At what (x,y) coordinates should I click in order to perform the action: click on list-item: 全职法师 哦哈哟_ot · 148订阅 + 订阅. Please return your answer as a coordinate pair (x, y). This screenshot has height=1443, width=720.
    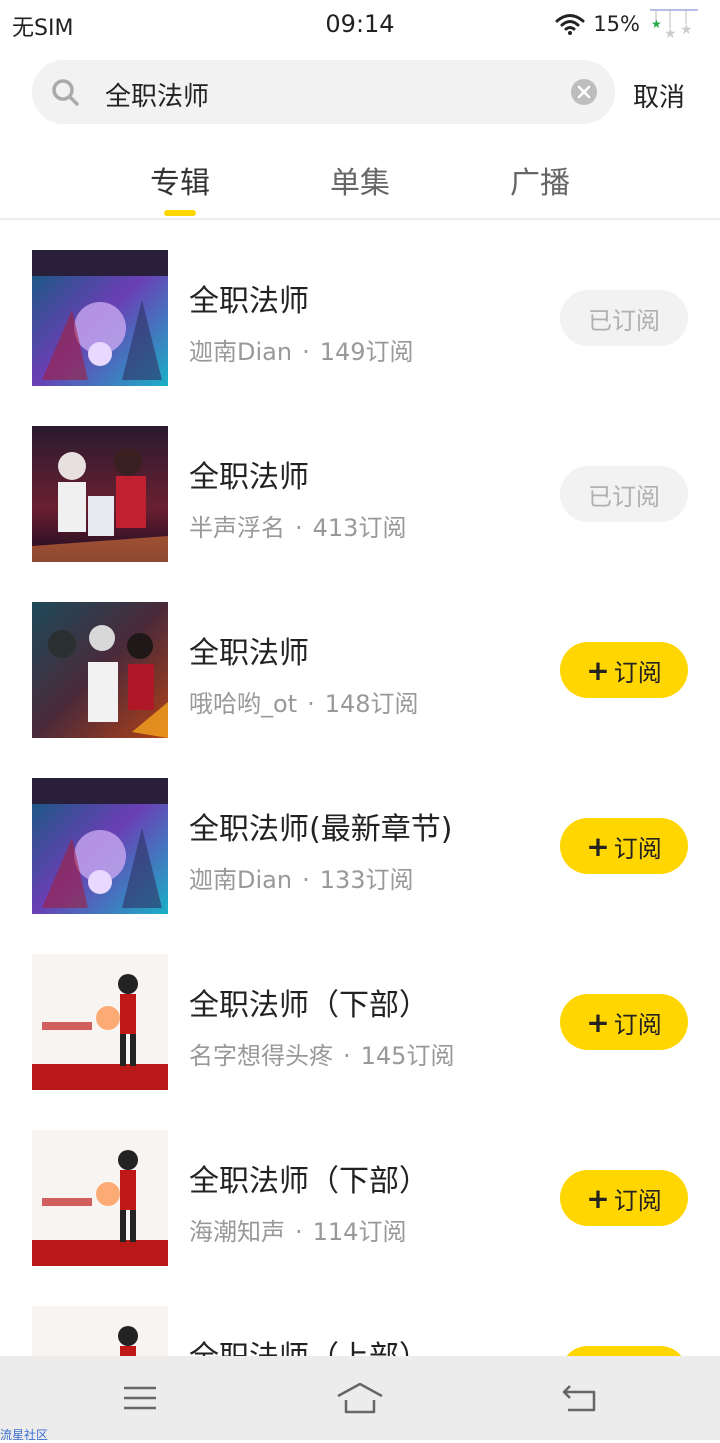
    Looking at the image, I should click on (360, 660).